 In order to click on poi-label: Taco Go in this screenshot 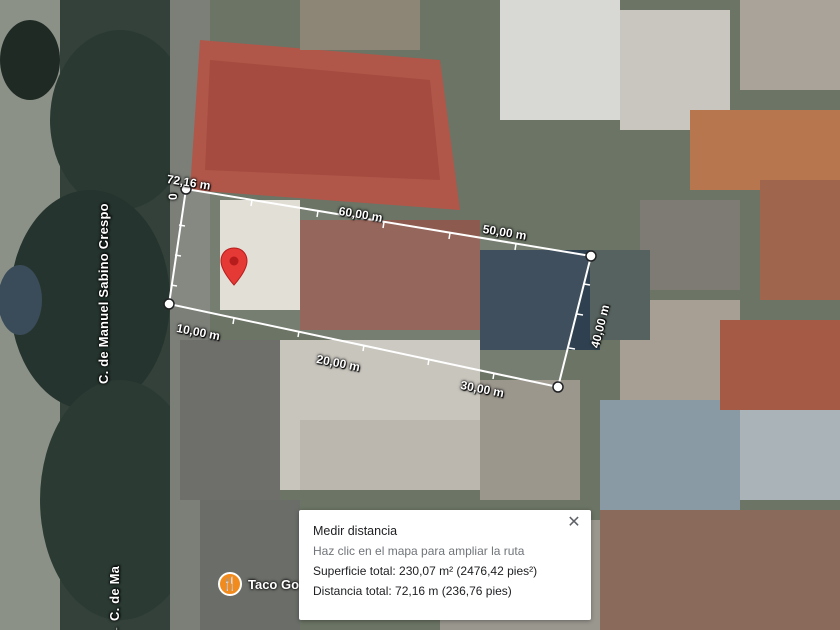, I will do `click(274, 584)`.